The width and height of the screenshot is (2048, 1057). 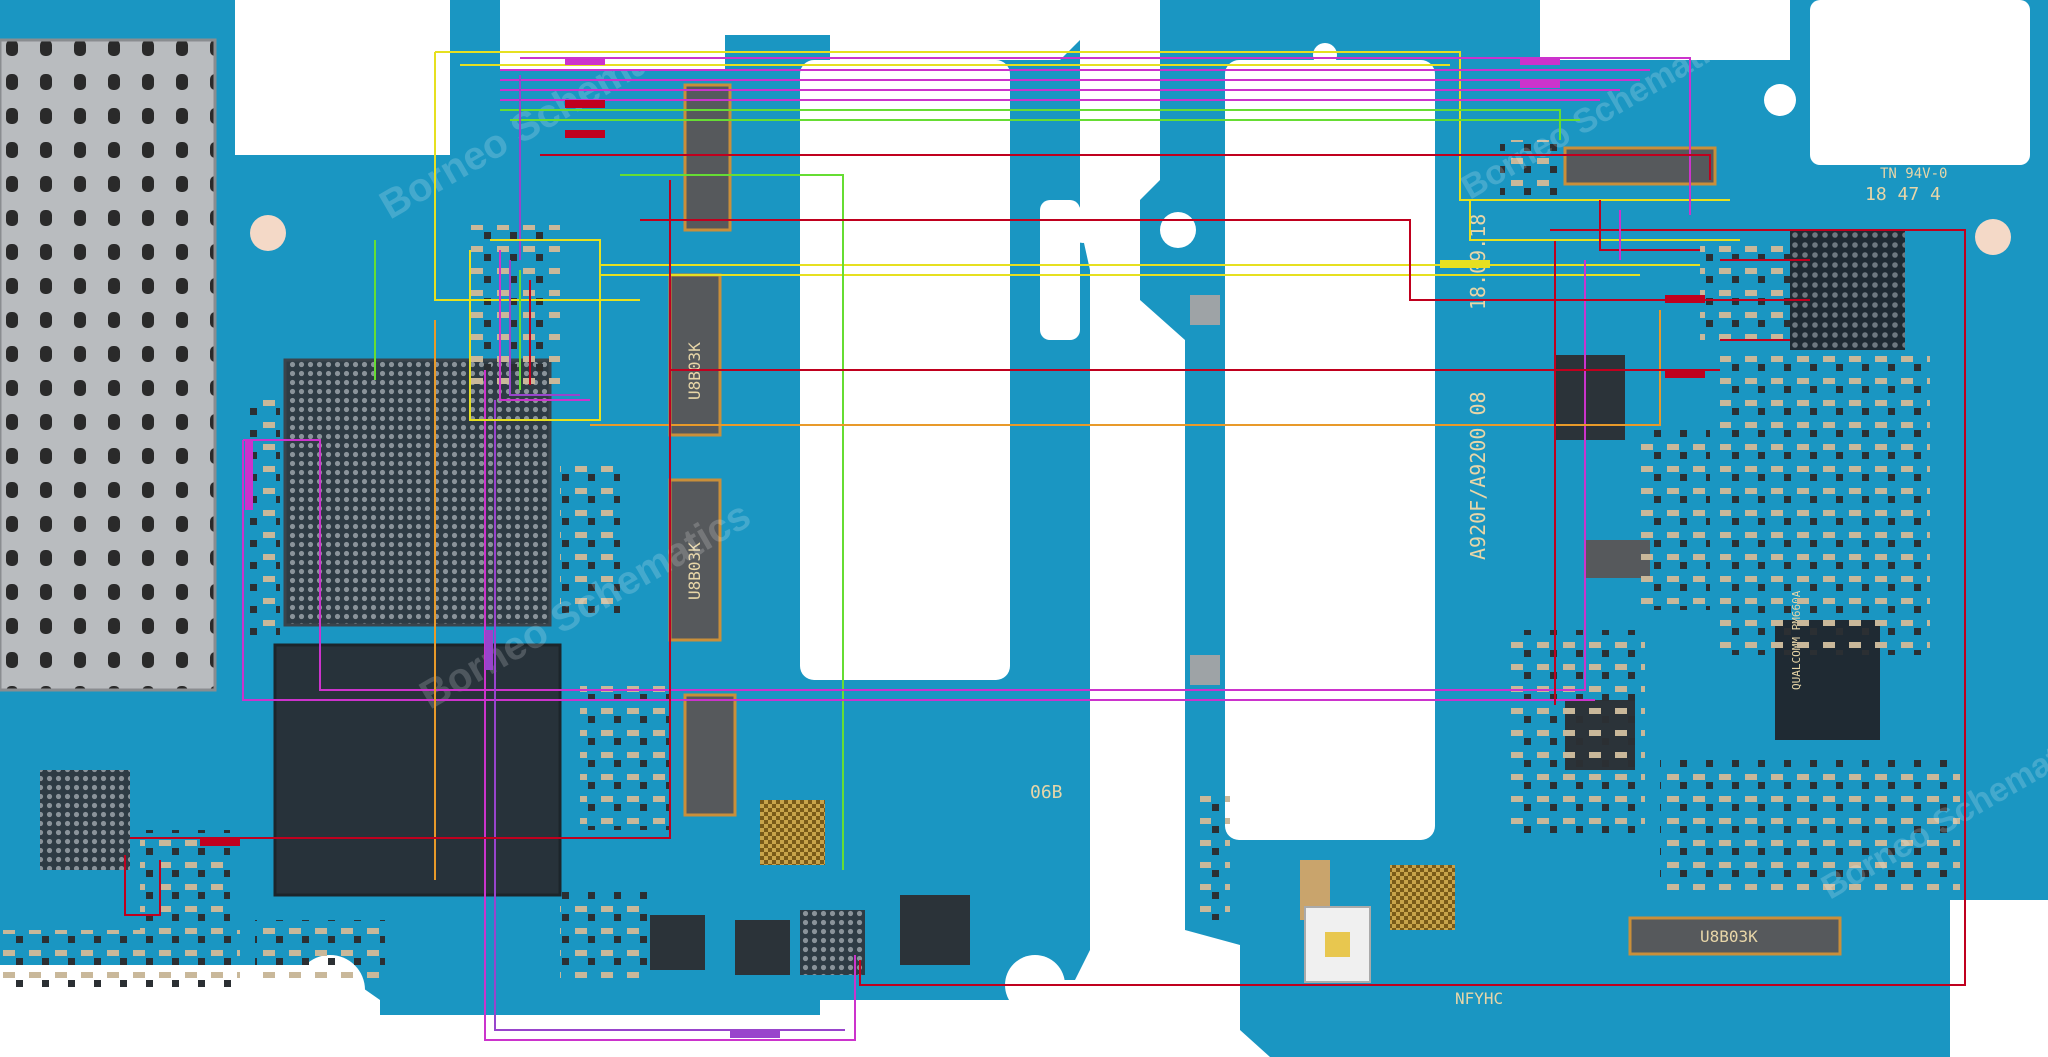 I want to click on board-model-text: A920F/A9200 08, so click(x=1478, y=475).